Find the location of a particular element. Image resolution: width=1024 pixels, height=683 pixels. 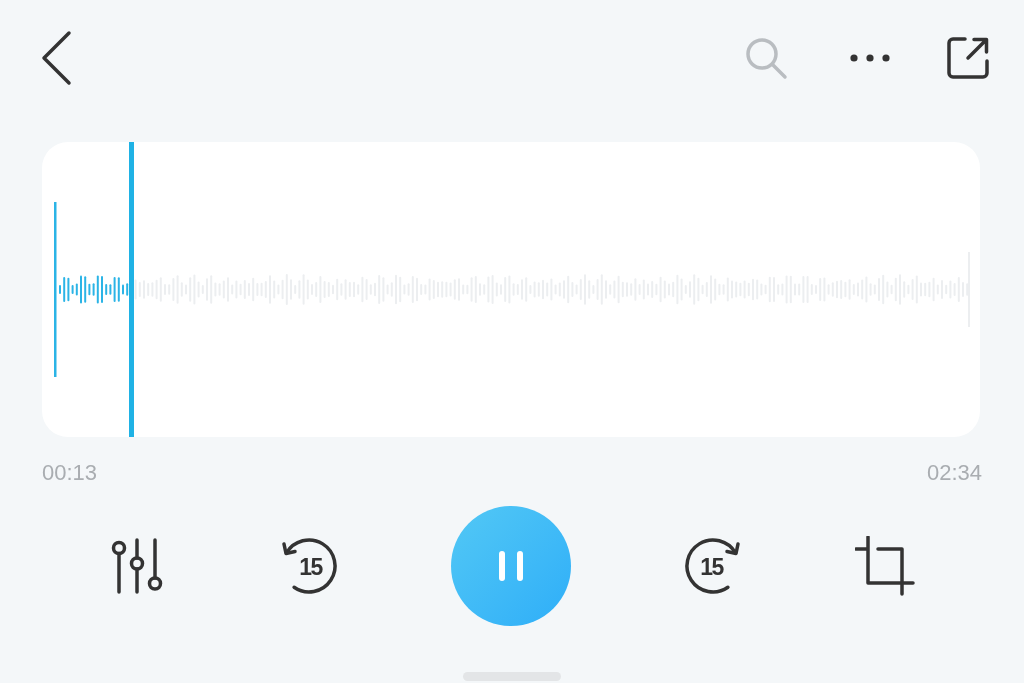

rewind-arrow-icon is located at coordinates (309, 566).